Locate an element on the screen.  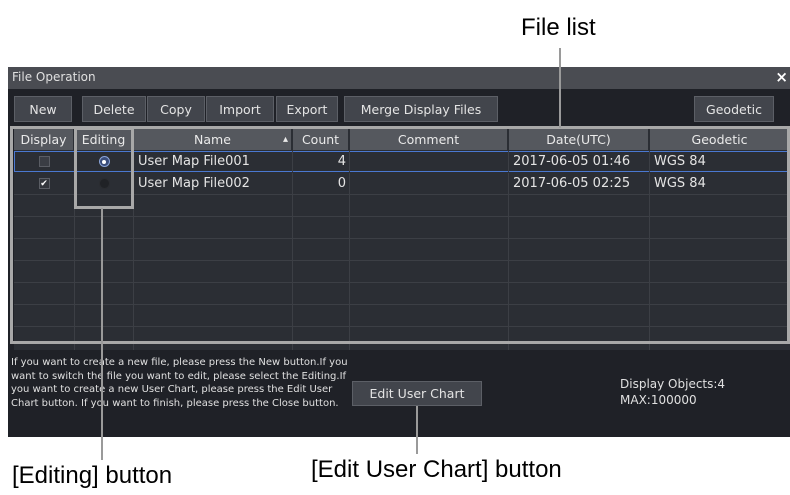
new-button: New is located at coordinates (43, 109).